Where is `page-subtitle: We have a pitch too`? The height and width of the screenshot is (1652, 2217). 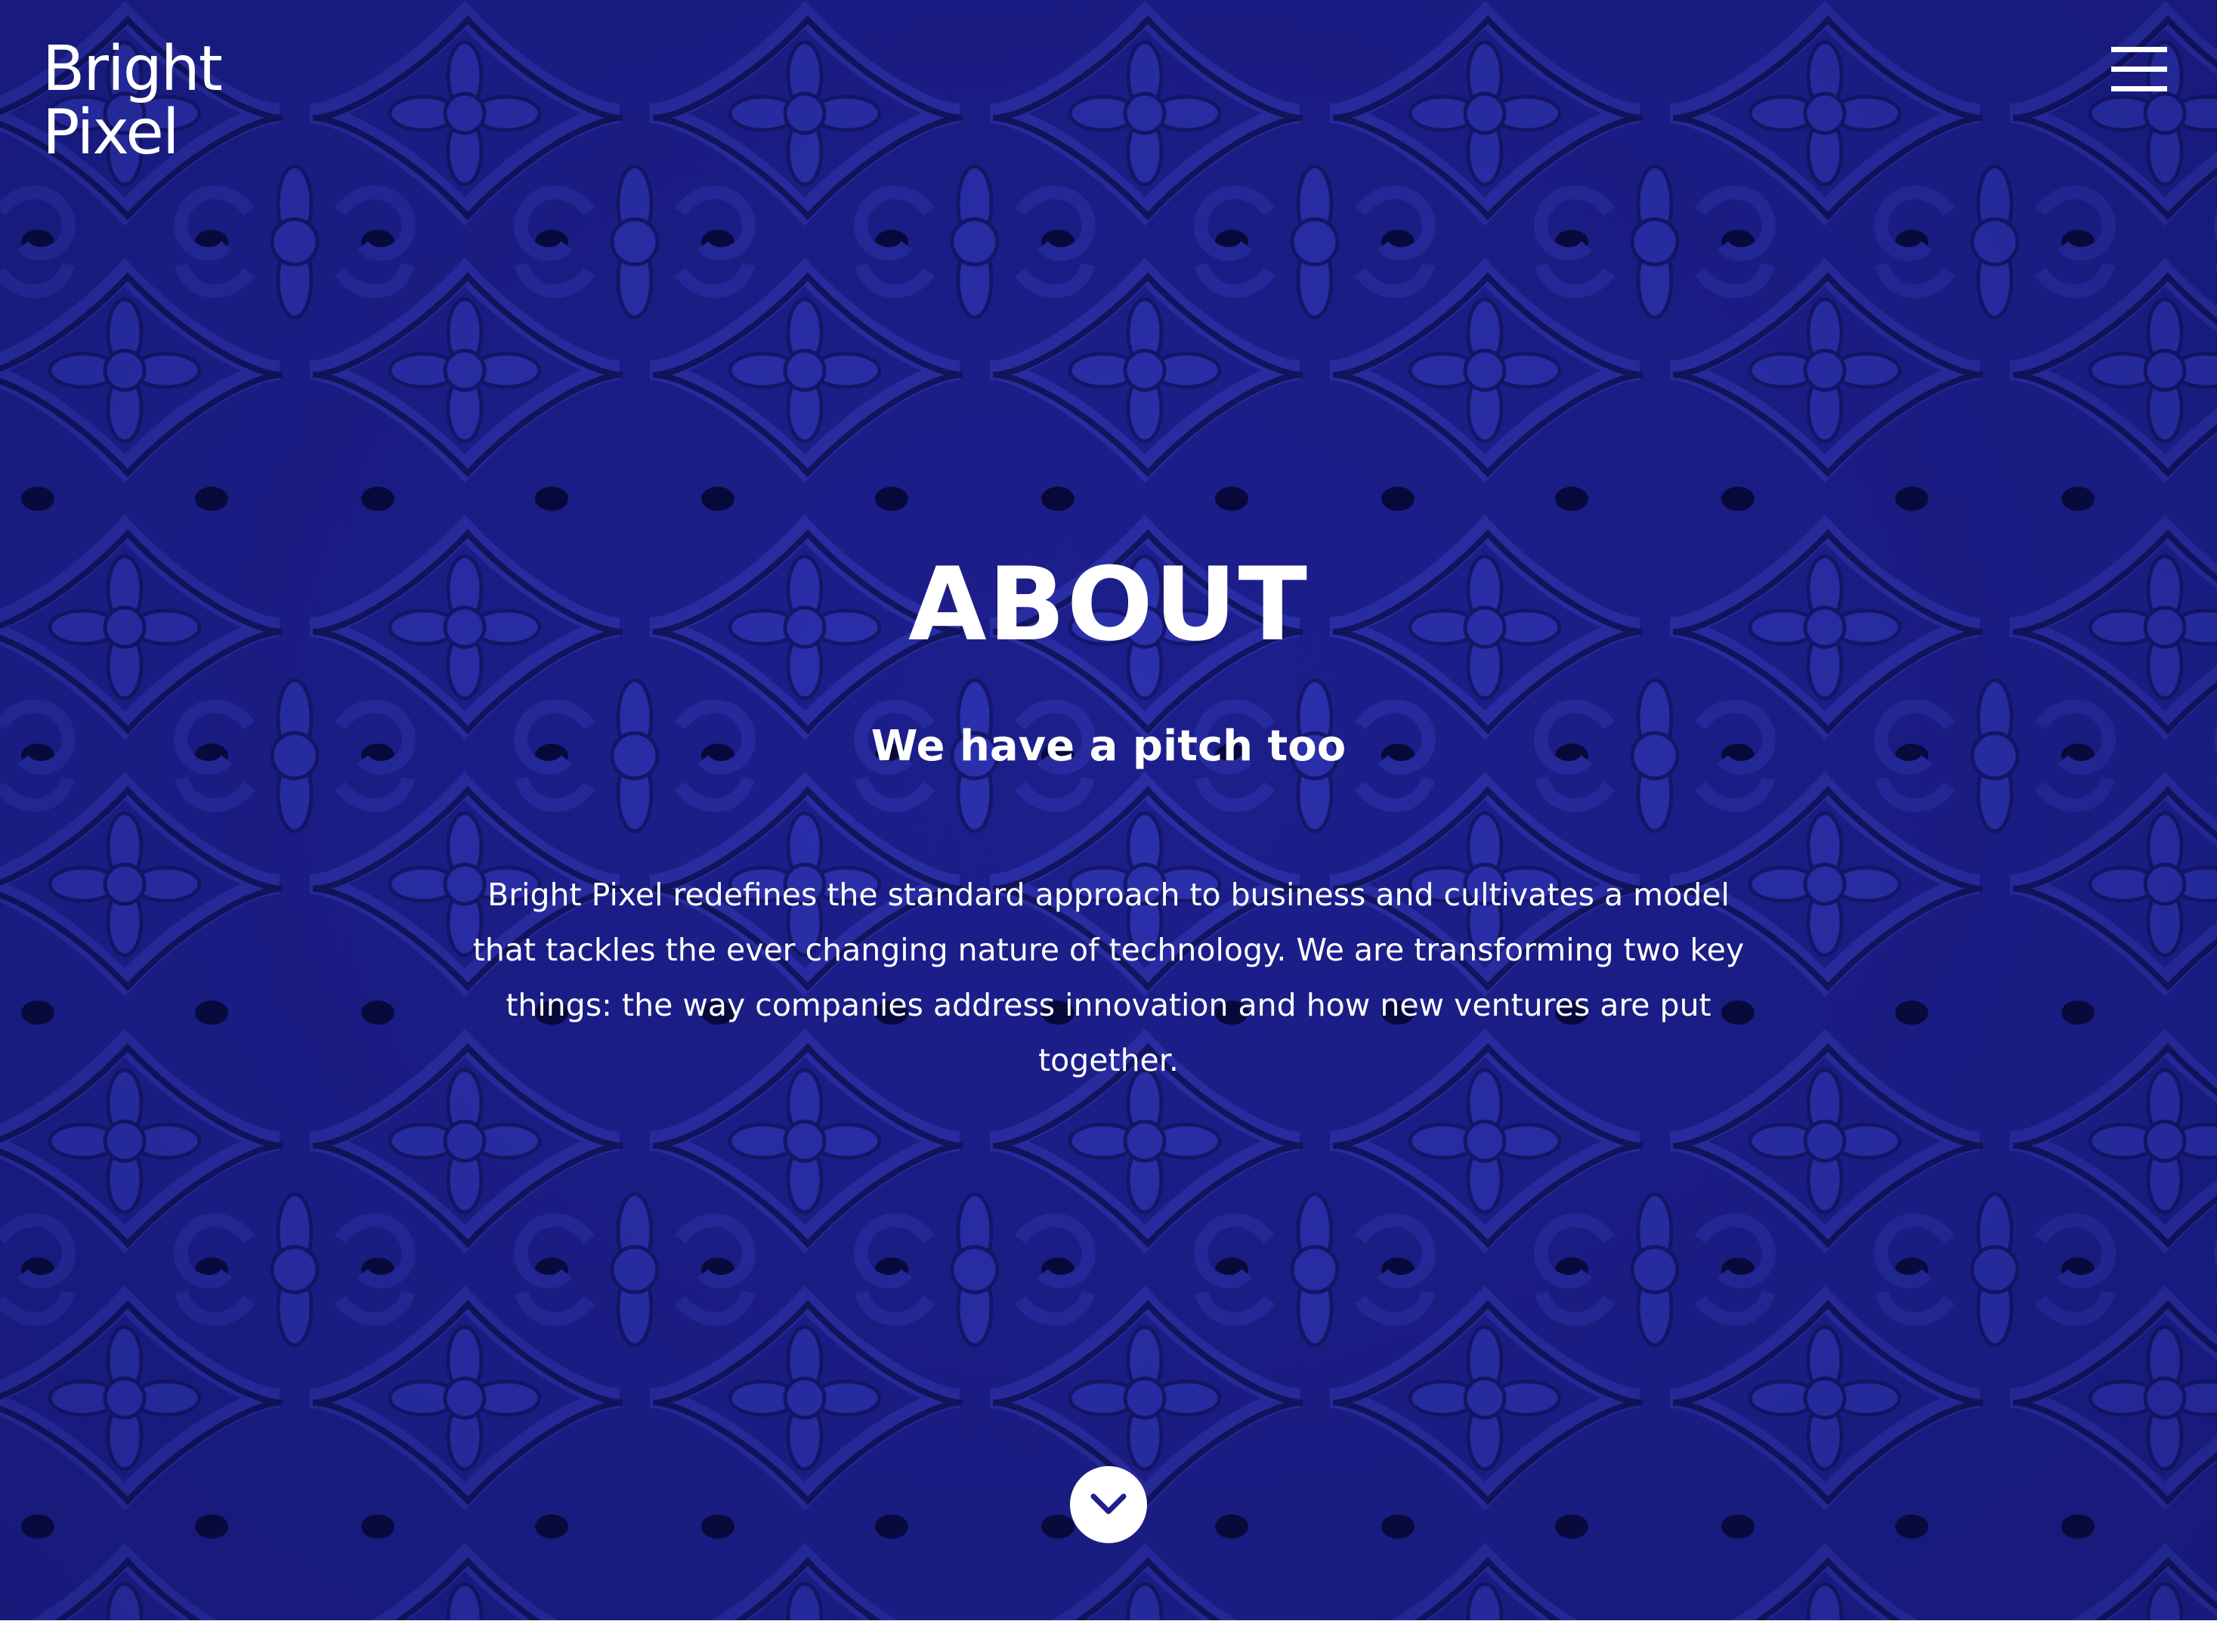 page-subtitle: We have a pitch too is located at coordinates (1108, 746).